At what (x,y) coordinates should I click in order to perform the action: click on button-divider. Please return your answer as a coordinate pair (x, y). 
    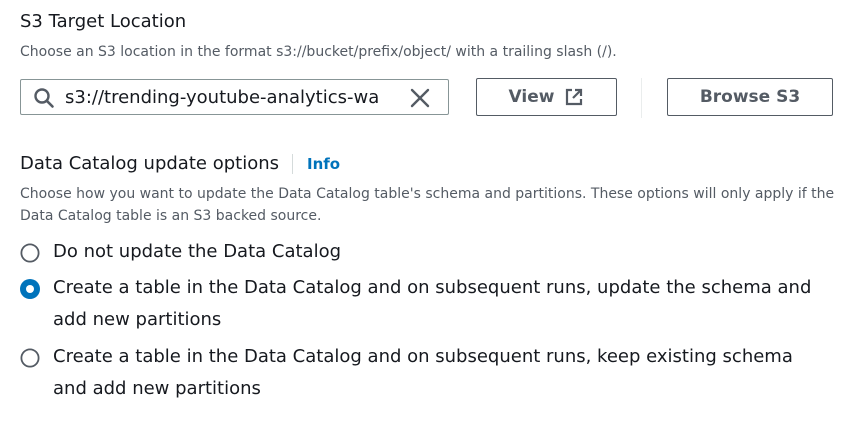
    Looking at the image, I should click on (641, 98).